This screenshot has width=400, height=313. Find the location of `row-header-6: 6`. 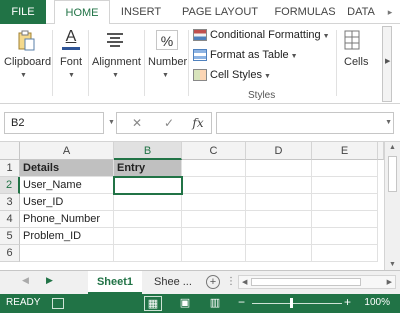

row-header-6: 6 is located at coordinates (10, 253).